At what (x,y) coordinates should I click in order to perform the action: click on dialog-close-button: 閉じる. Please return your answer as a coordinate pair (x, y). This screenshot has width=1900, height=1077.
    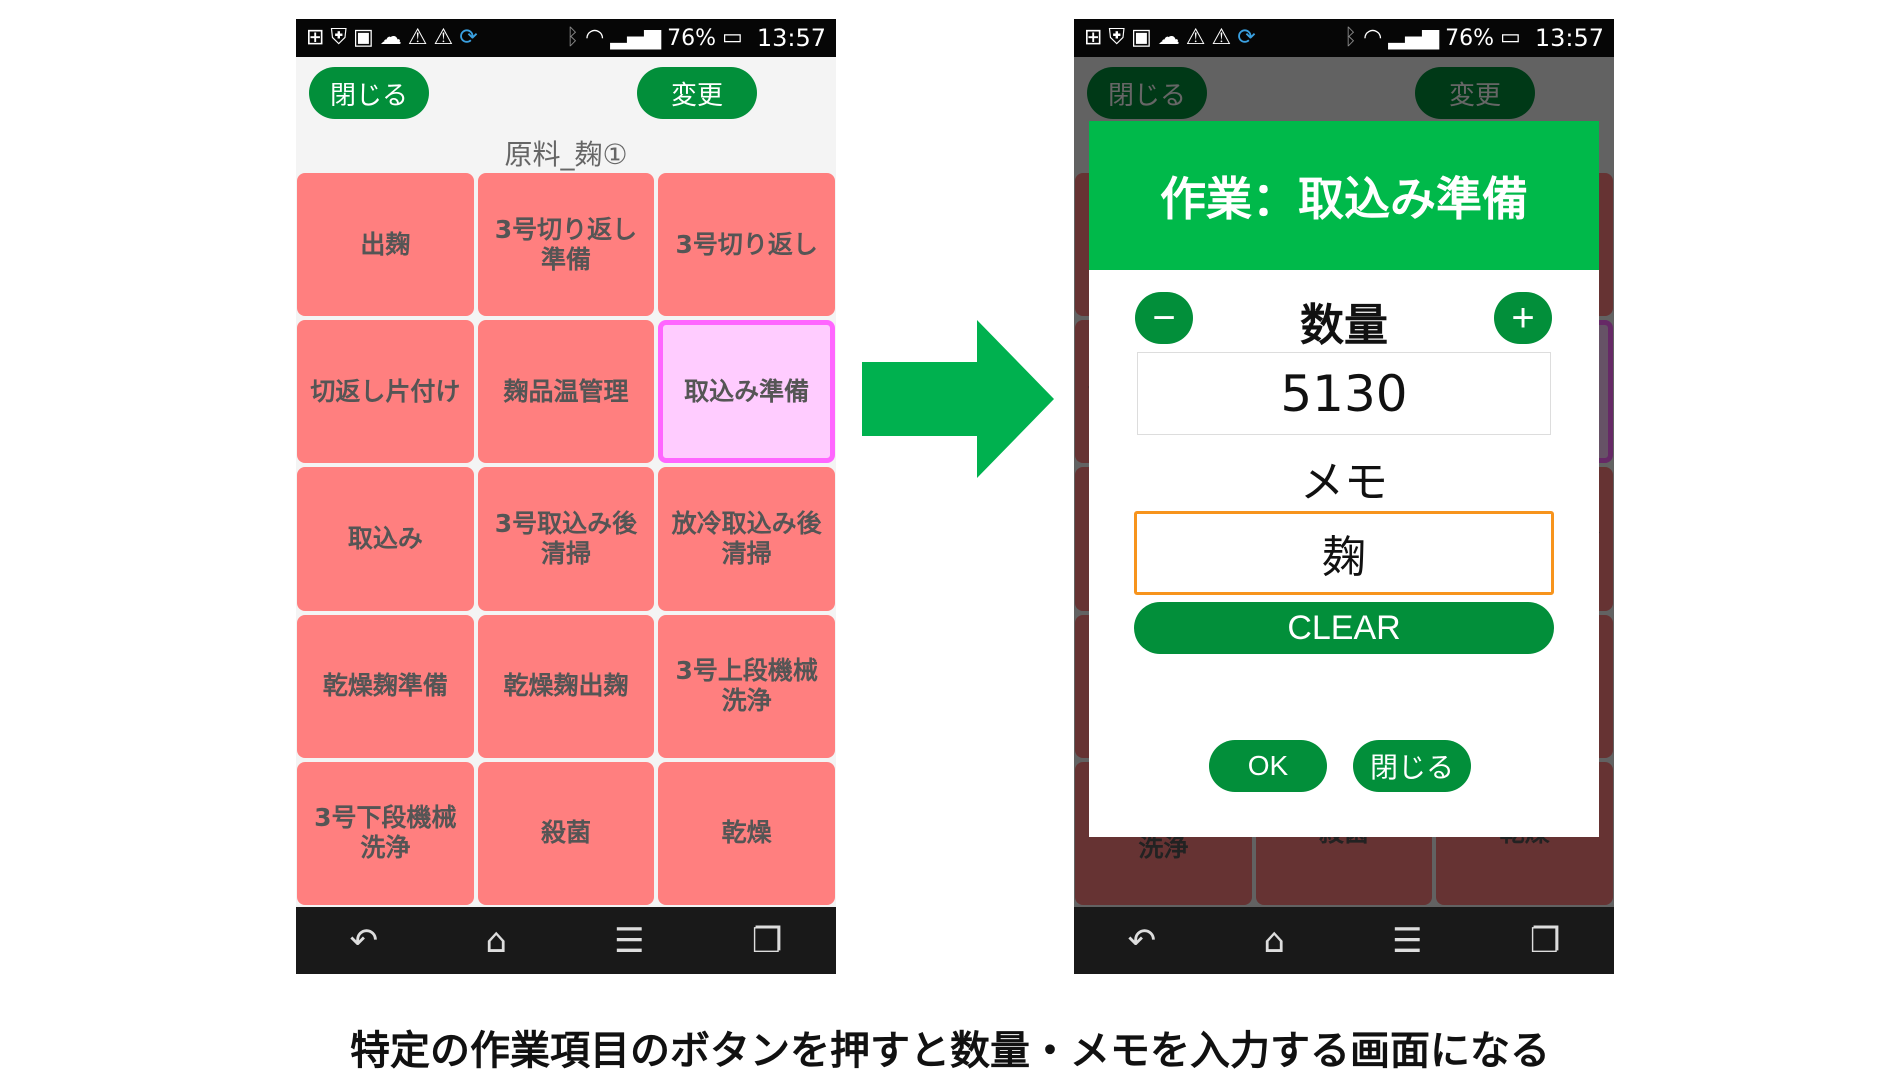
    Looking at the image, I should click on (1412, 766).